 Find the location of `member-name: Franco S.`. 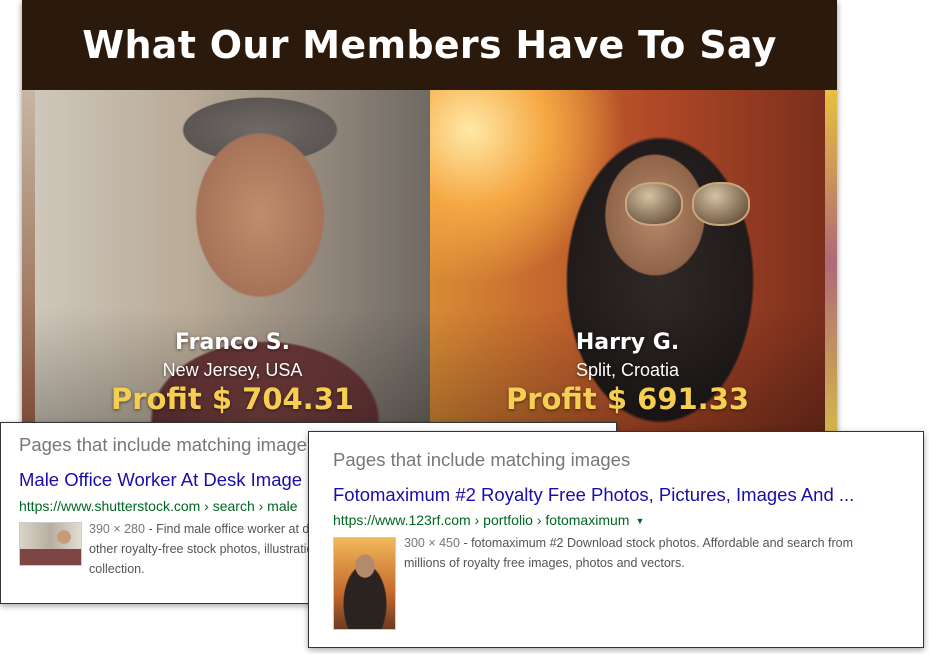

member-name: Franco S. is located at coordinates (232, 342).